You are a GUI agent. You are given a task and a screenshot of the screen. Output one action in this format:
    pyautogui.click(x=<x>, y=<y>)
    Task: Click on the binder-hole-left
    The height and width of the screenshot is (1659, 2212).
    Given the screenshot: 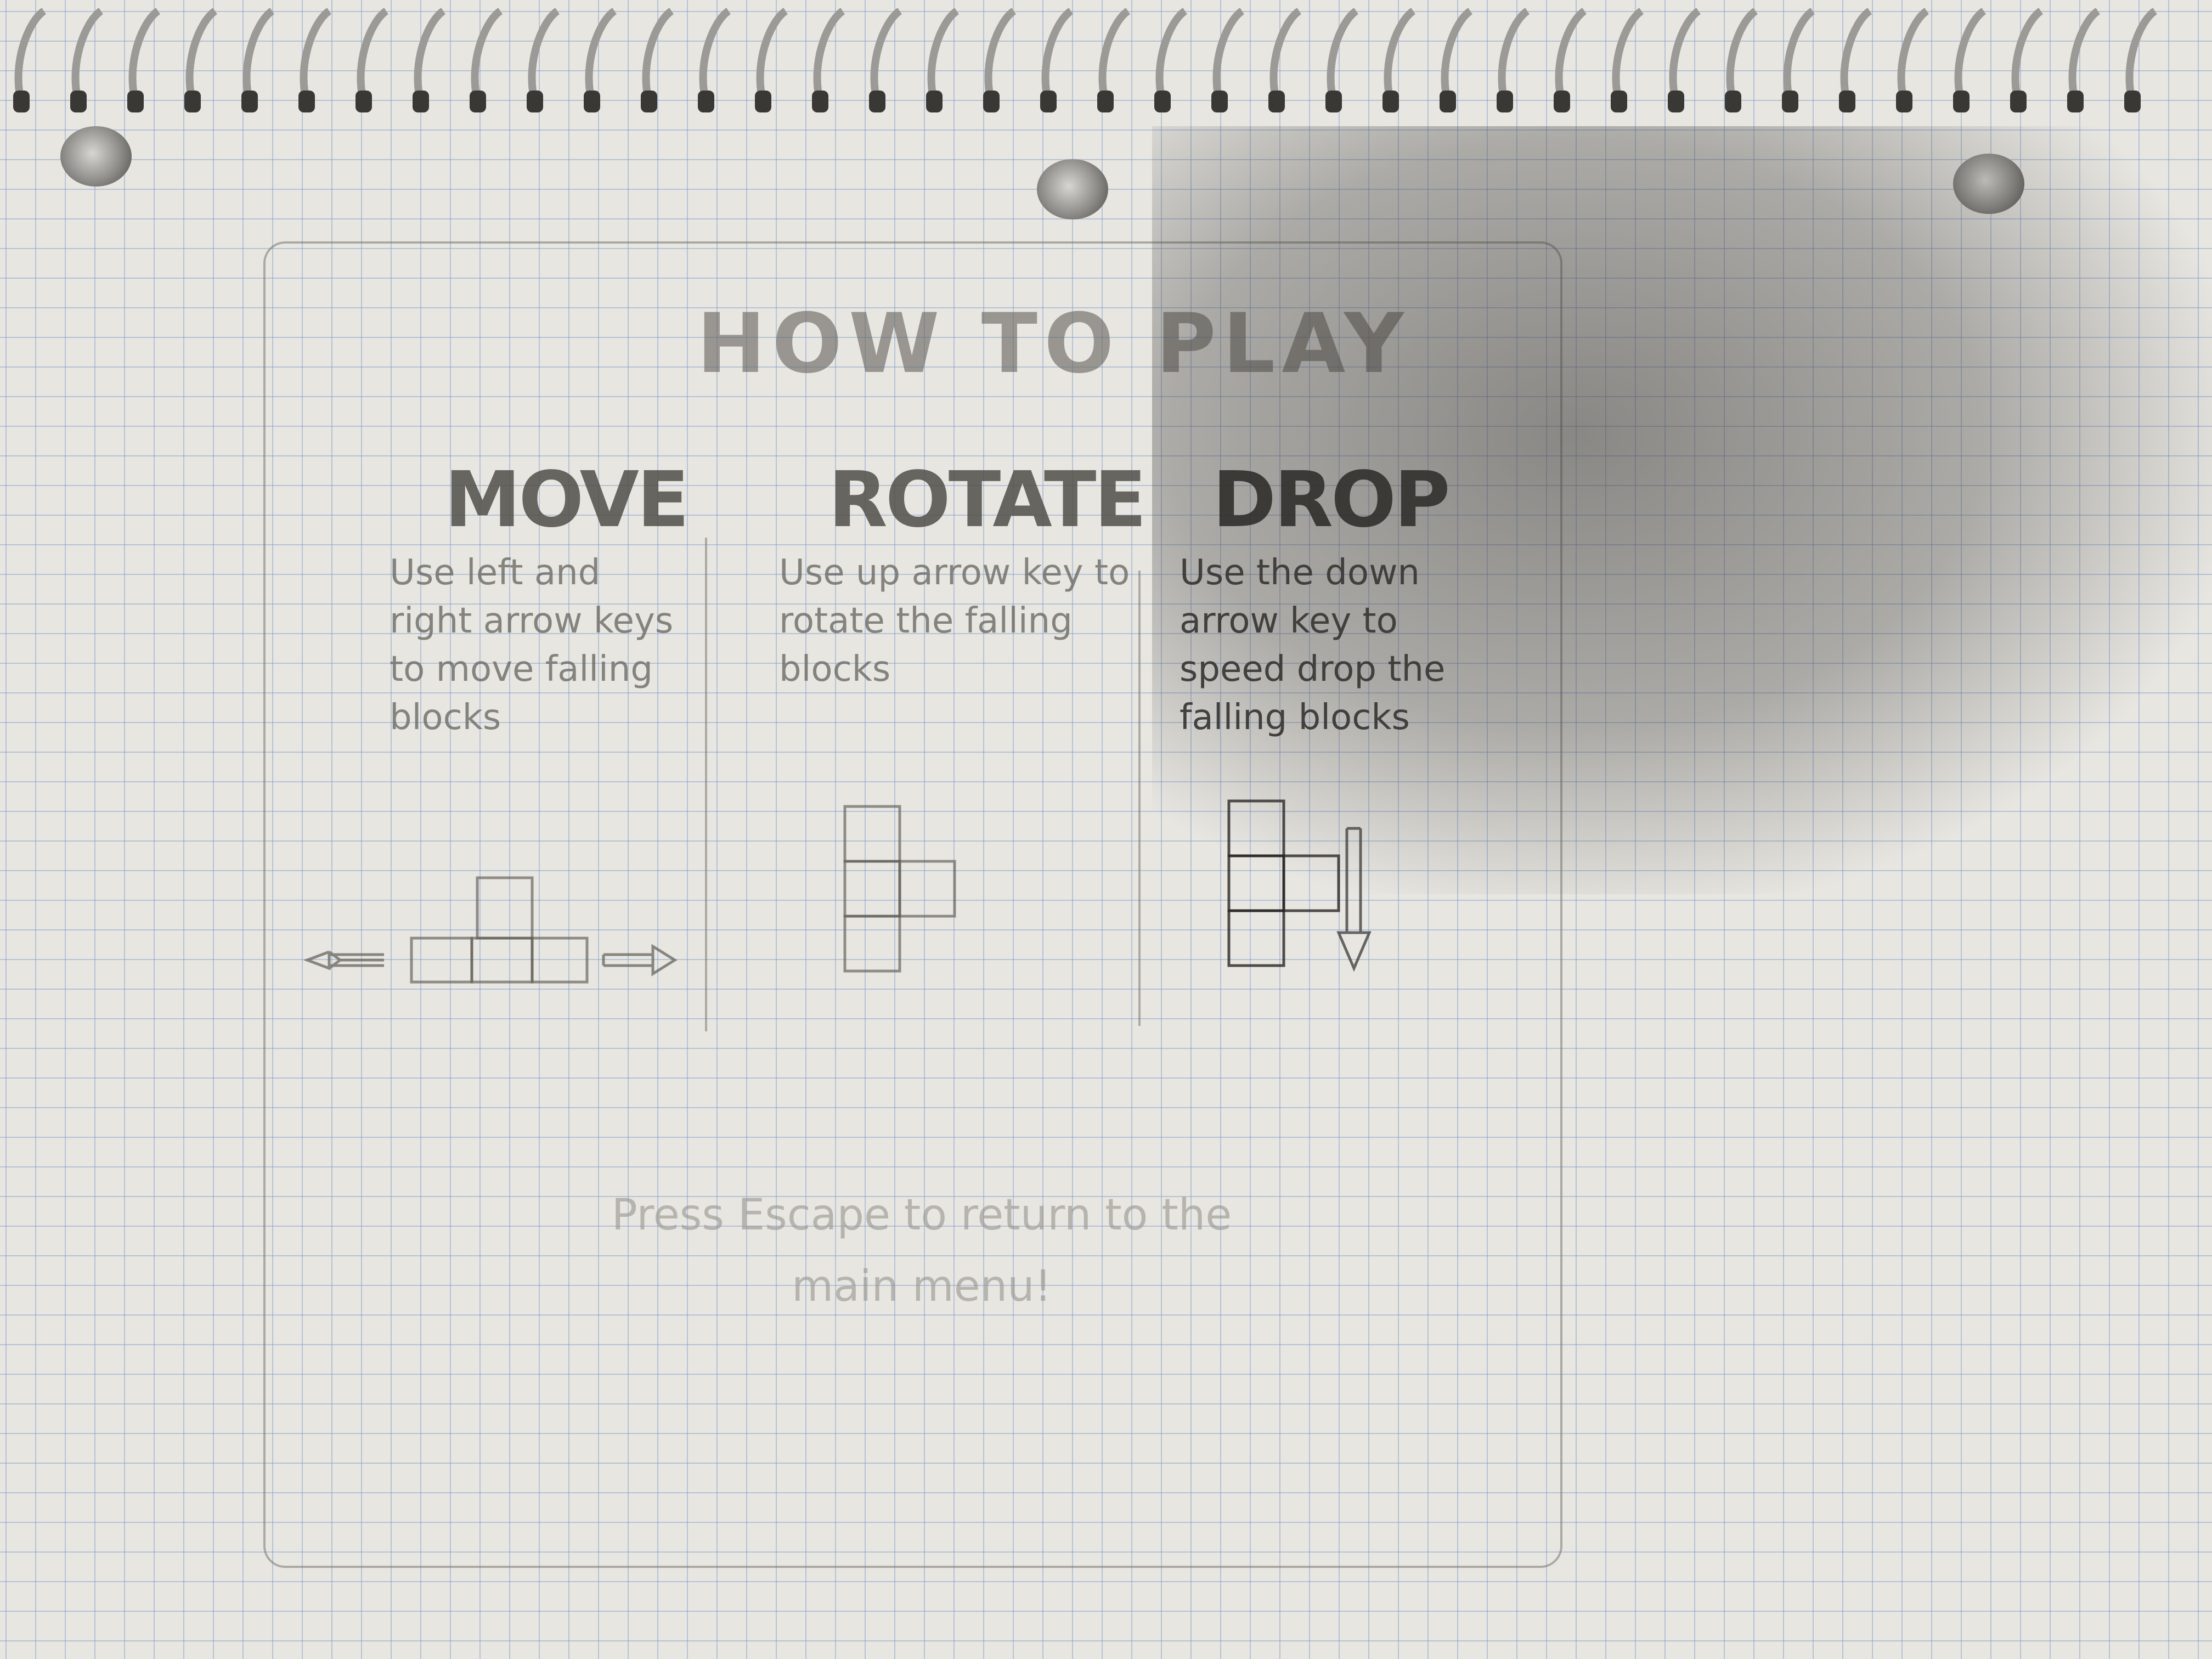 What is the action you would take?
    pyautogui.click(x=96, y=156)
    